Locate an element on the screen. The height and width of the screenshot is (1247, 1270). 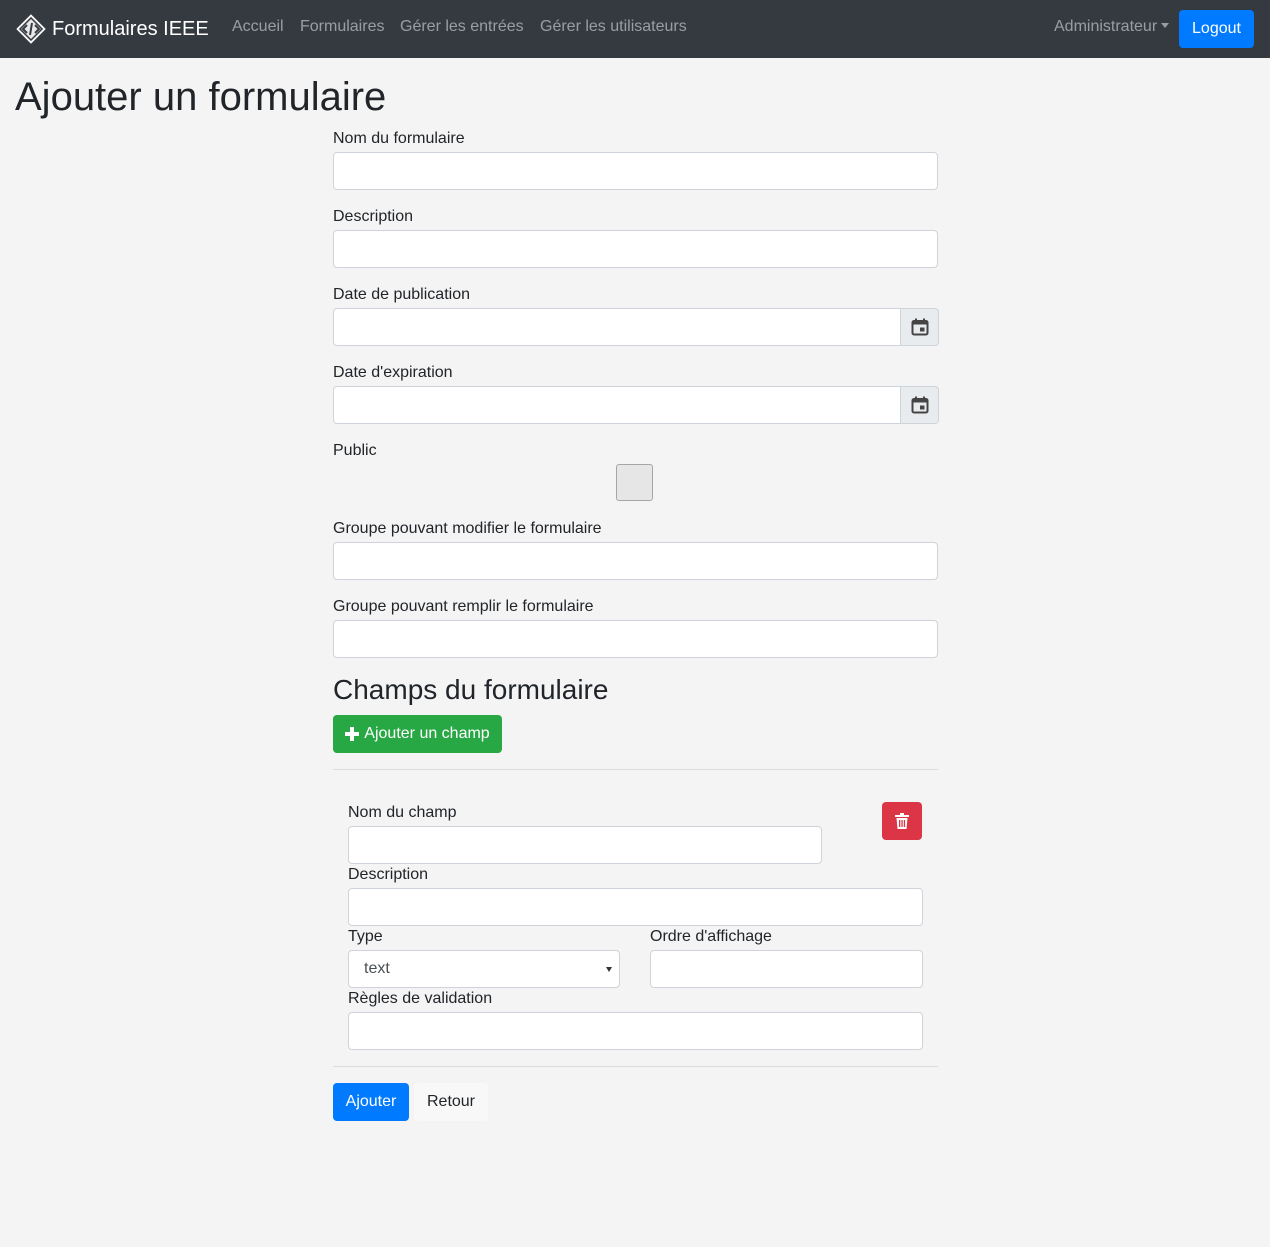
edit-group-input is located at coordinates (635, 561).